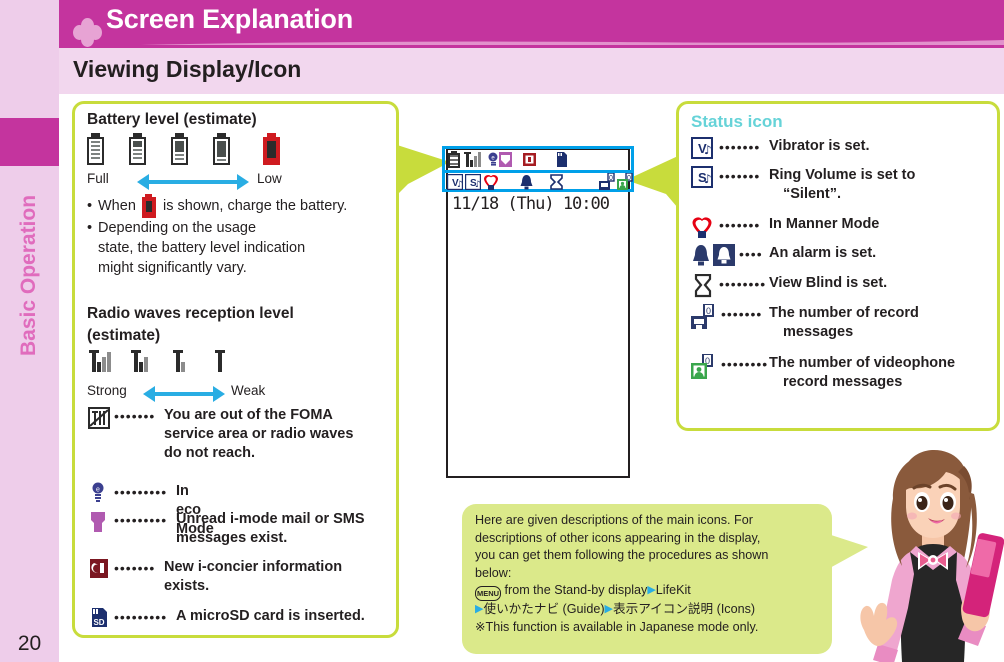 Image resolution: width=1004 pixels, height=662 pixels. What do you see at coordinates (472, 159) in the screenshot?
I see `antenna-icon` at bounding box center [472, 159].